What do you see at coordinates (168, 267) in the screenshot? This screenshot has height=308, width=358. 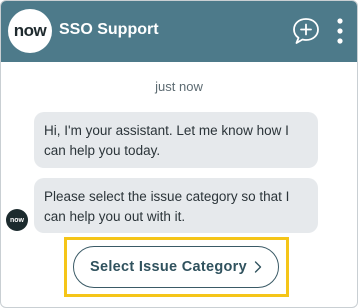 I see `select-issue-category-label: Select Issue Category` at bounding box center [168, 267].